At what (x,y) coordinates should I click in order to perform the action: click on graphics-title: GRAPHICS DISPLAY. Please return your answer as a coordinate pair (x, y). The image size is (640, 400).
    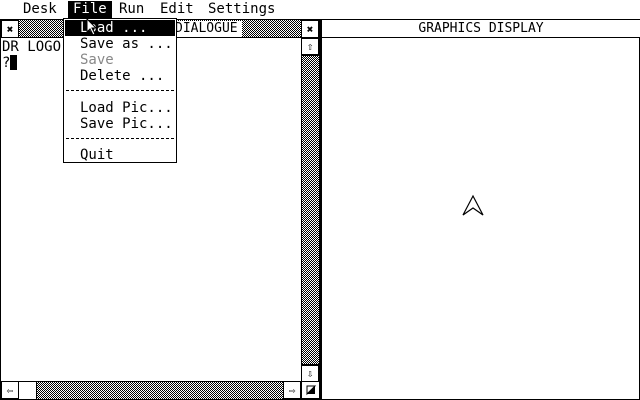
    Looking at the image, I should click on (481, 28).